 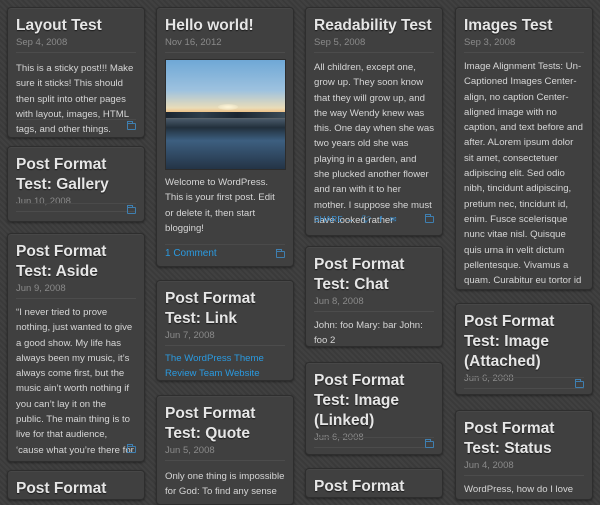 What do you see at coordinates (76, 291) in the screenshot?
I see `post-date: Jun 9, 2008` at bounding box center [76, 291].